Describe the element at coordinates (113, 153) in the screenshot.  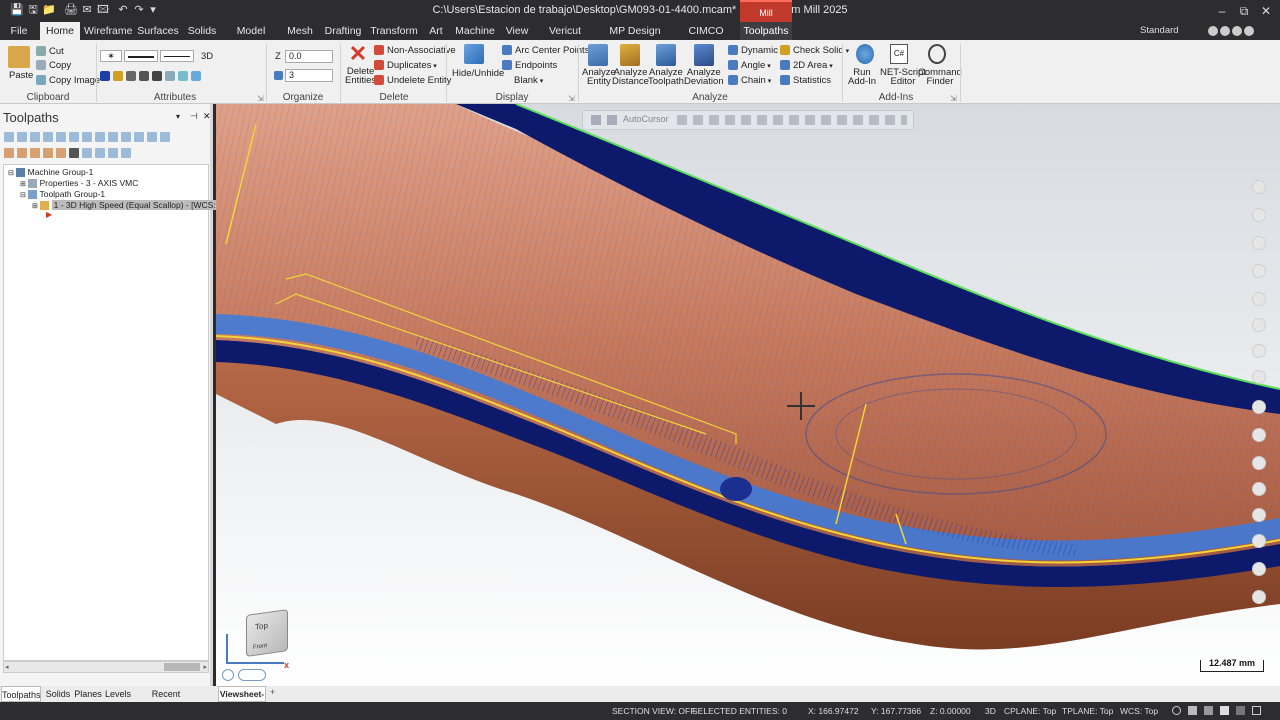
I see `filter-icon` at that location.